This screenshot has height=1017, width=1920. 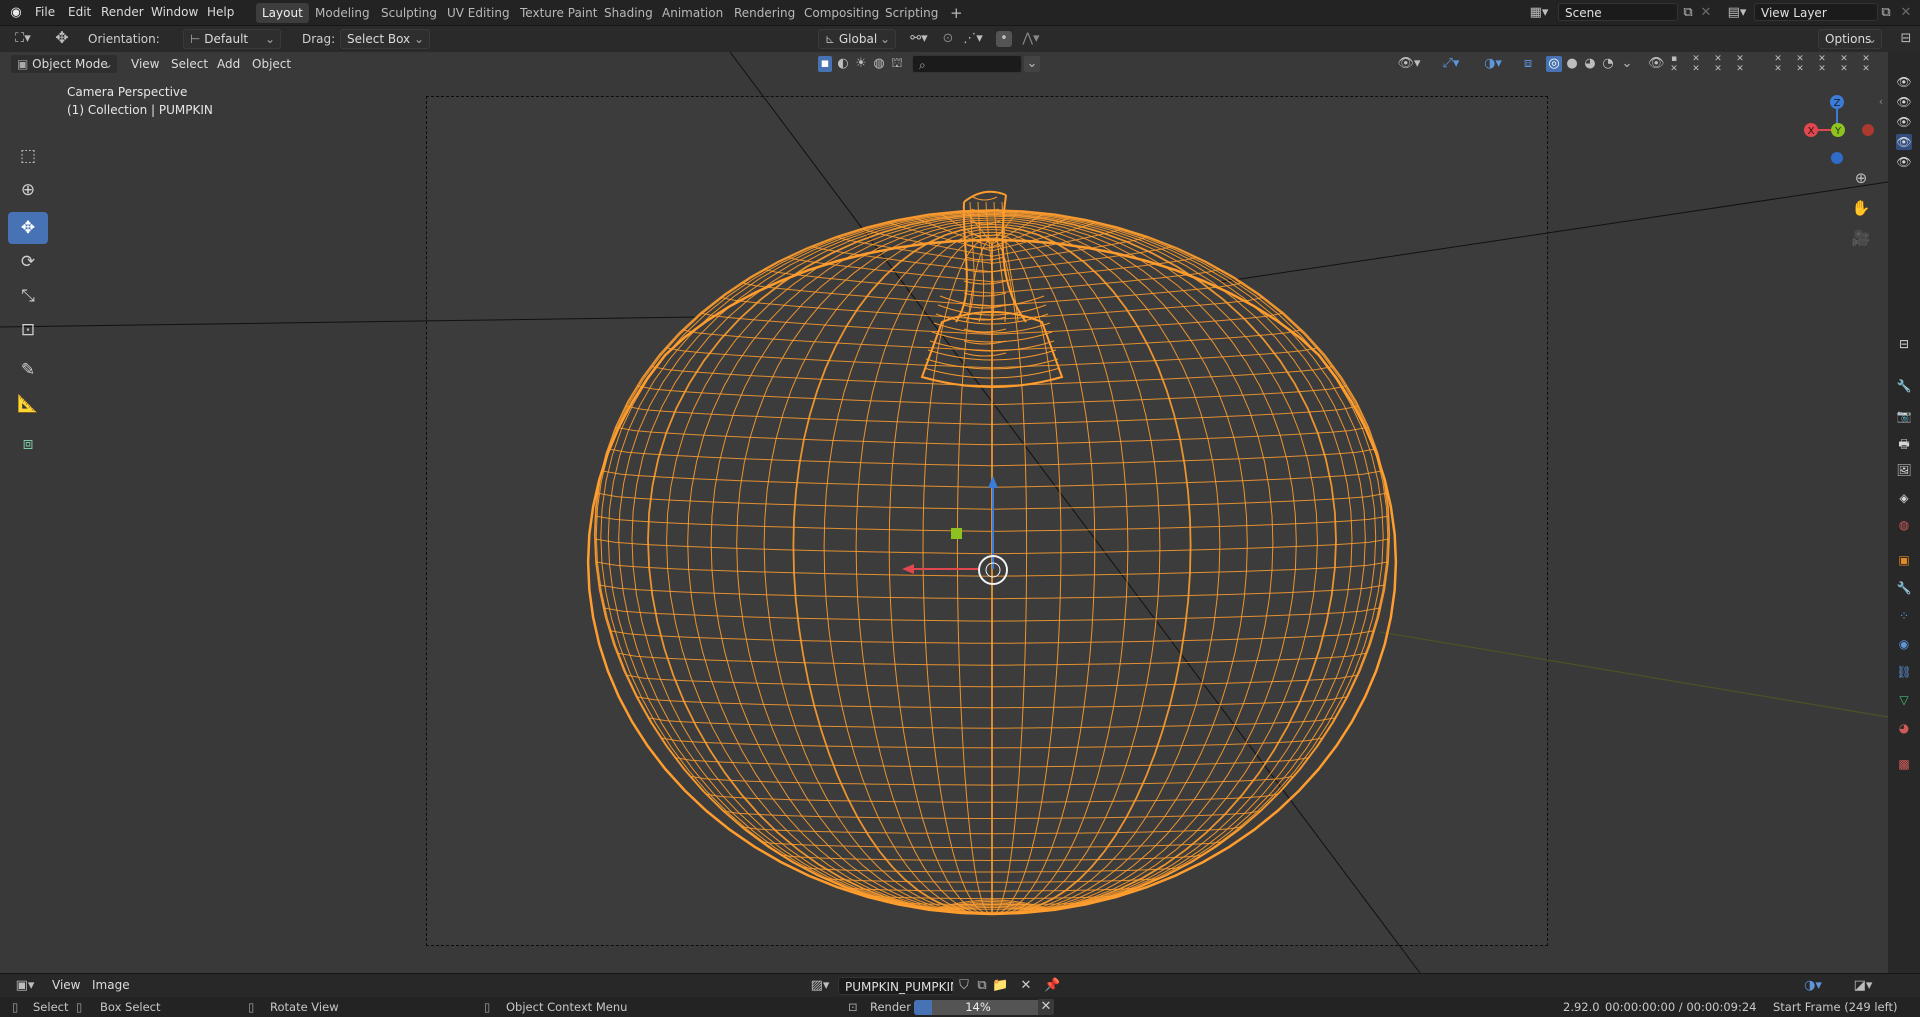 What do you see at coordinates (967, 64) in the screenshot?
I see `viewport-search-input: ⌕` at bounding box center [967, 64].